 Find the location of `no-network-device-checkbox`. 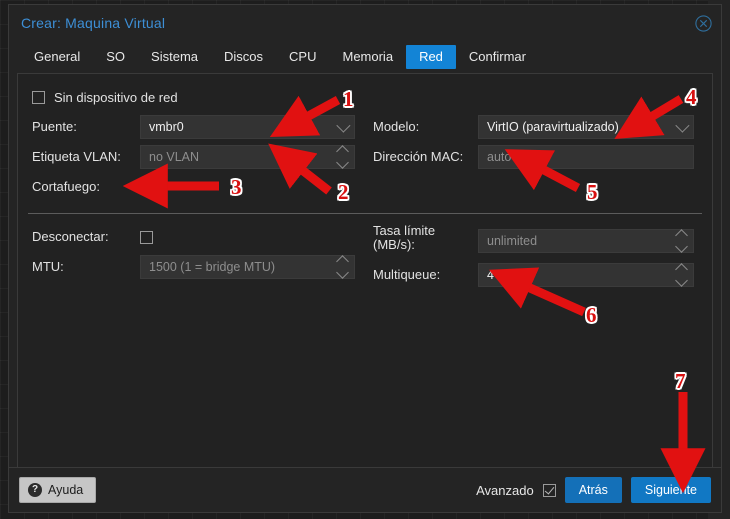

no-network-device-checkbox is located at coordinates (38, 97).